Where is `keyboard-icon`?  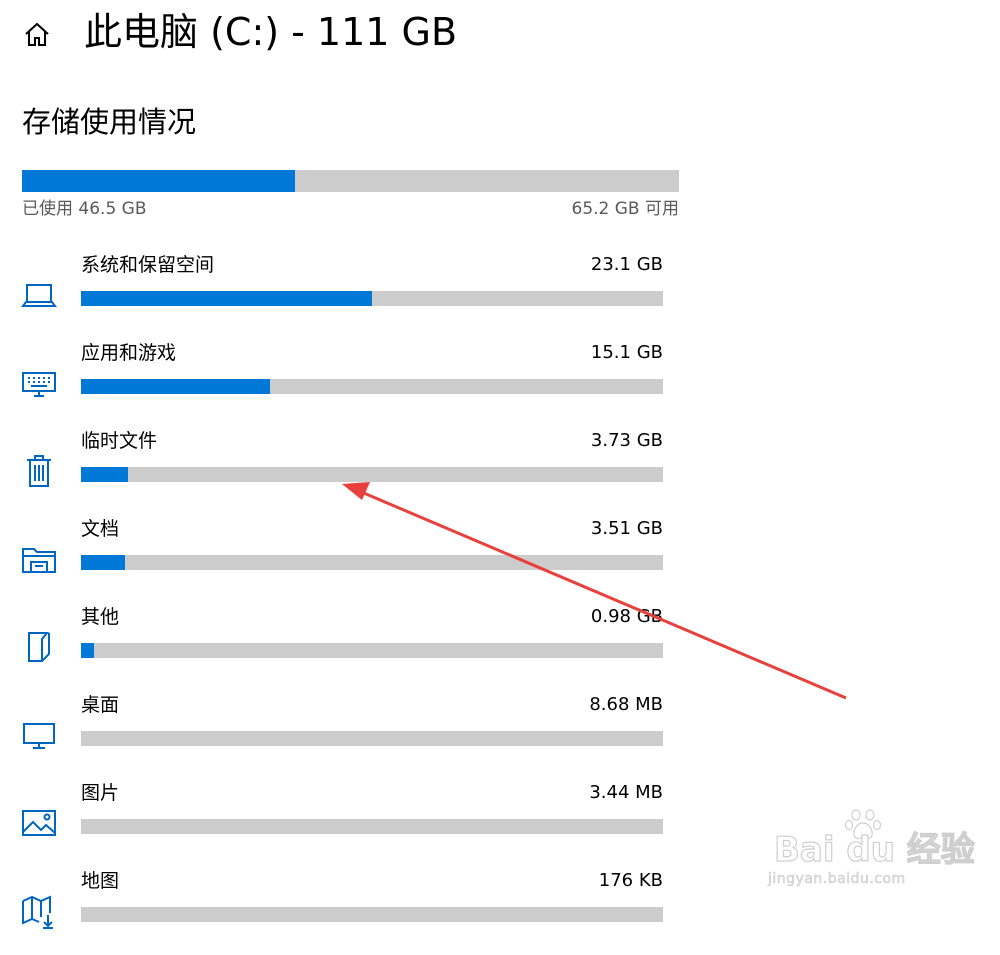
keyboard-icon is located at coordinates (39, 382).